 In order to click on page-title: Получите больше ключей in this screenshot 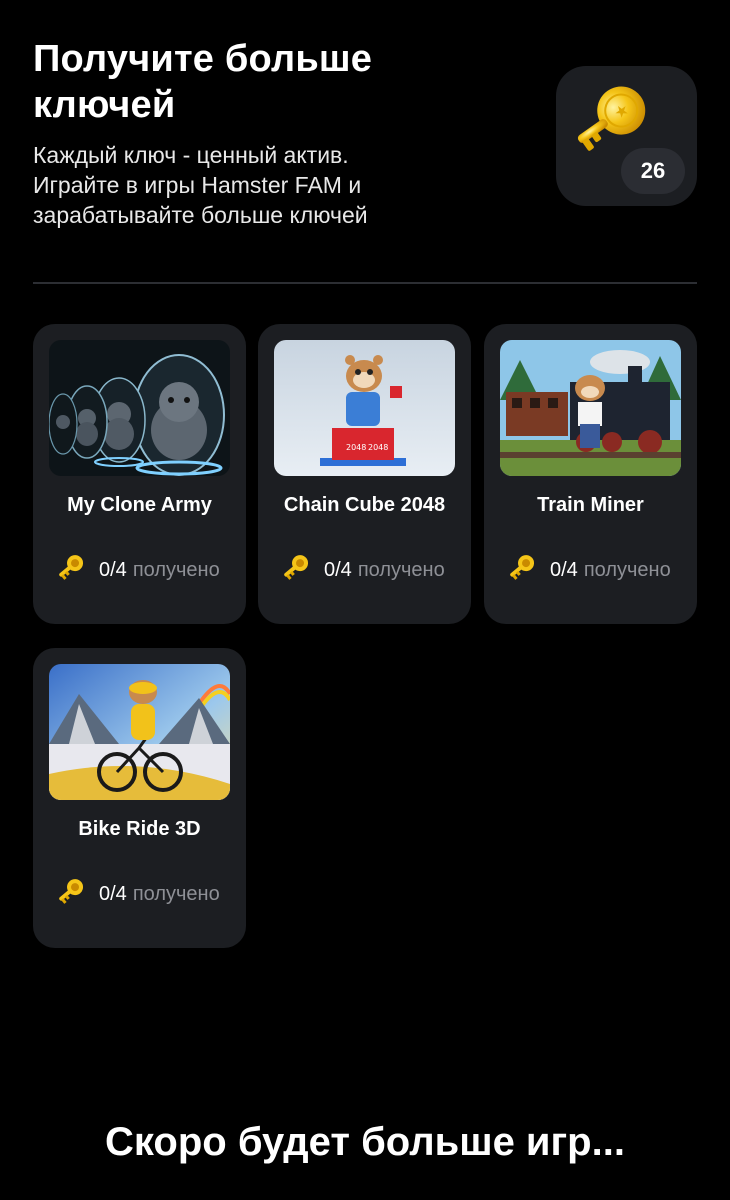, I will do `click(283, 82)`.